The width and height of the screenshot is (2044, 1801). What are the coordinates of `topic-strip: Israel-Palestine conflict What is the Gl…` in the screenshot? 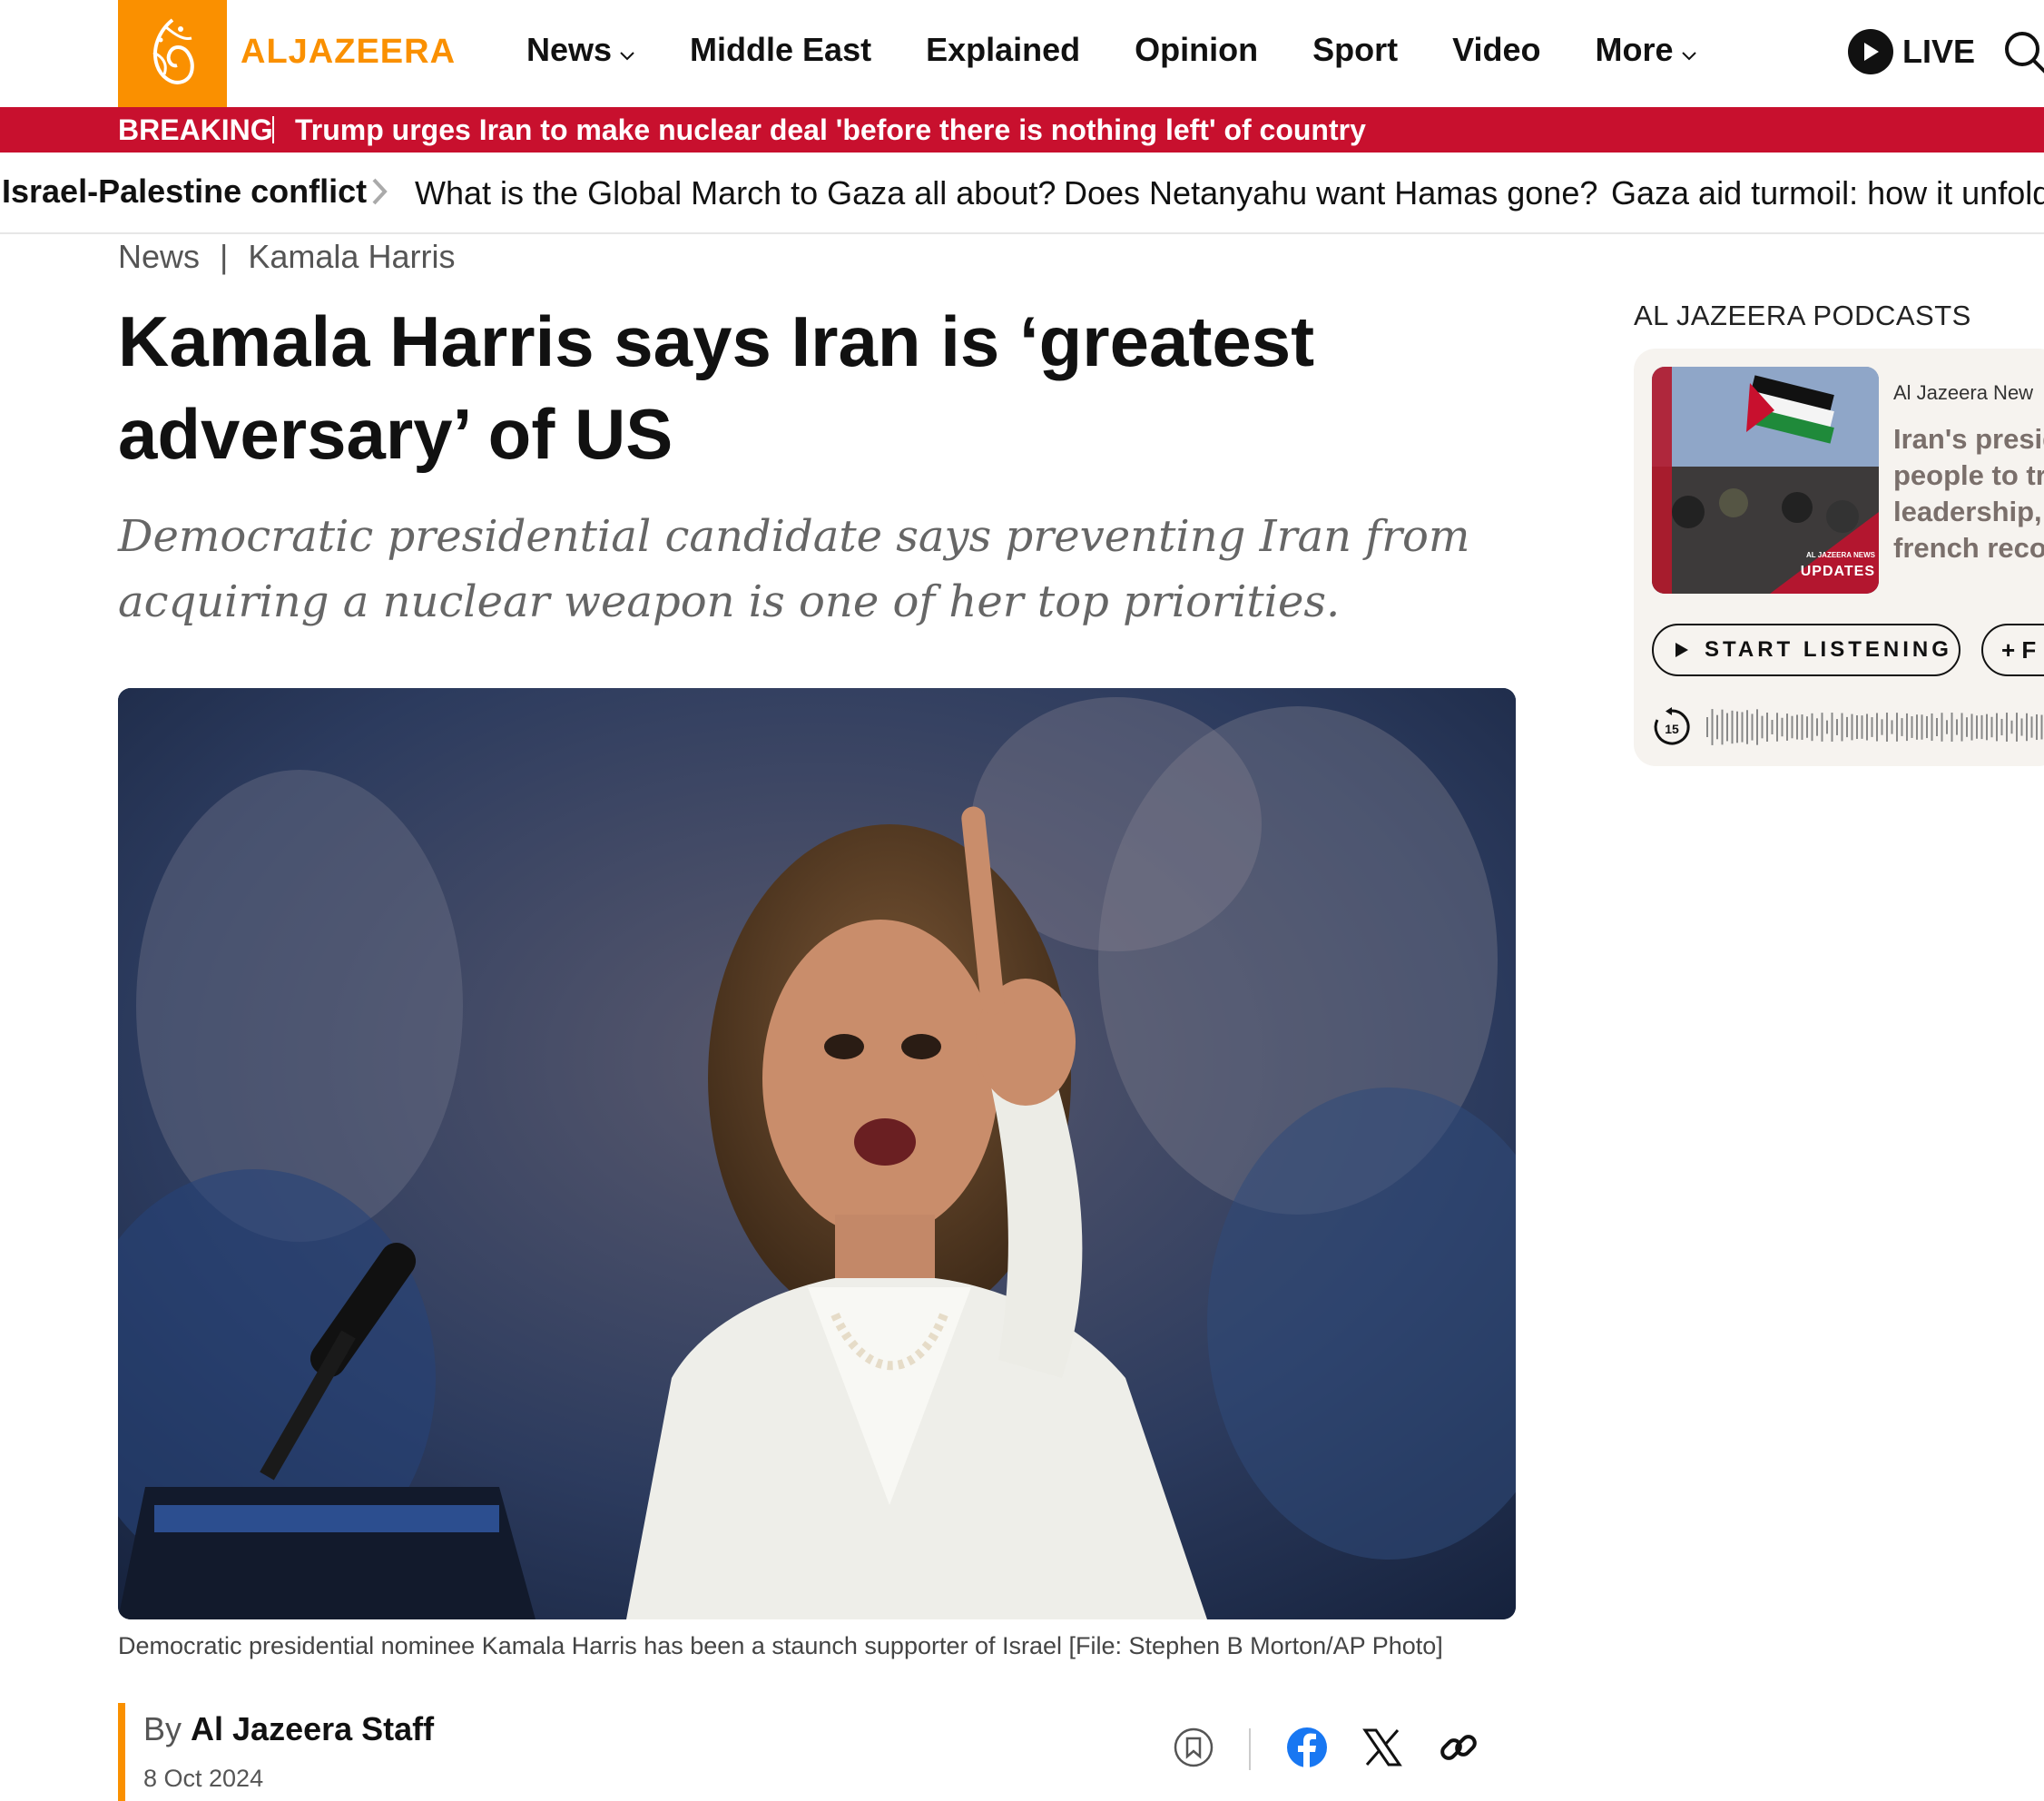 It's located at (1022, 193).